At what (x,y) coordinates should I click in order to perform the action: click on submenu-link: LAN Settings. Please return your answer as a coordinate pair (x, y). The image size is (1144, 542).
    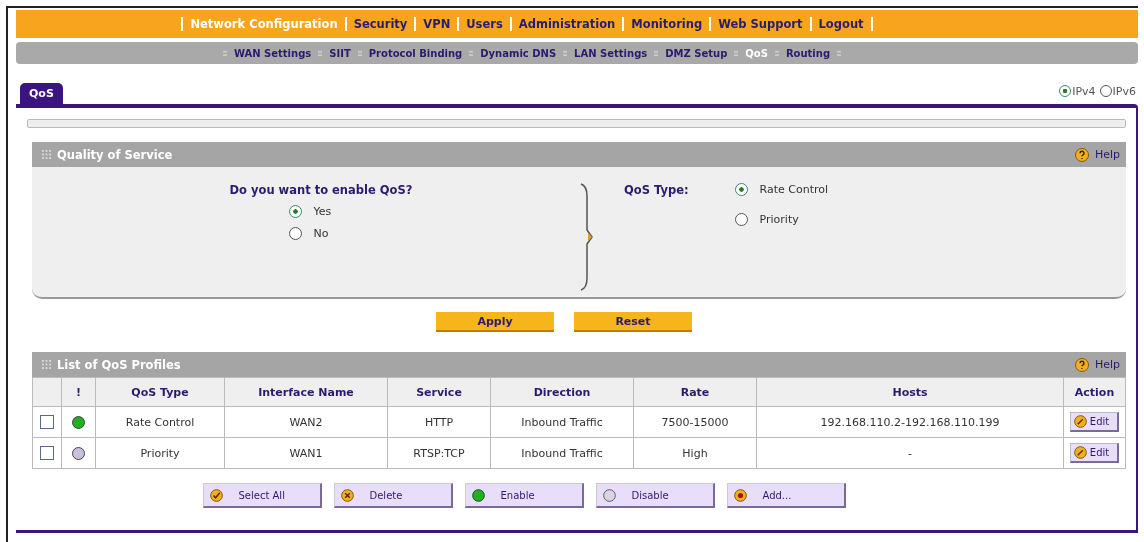
    Looking at the image, I should click on (611, 53).